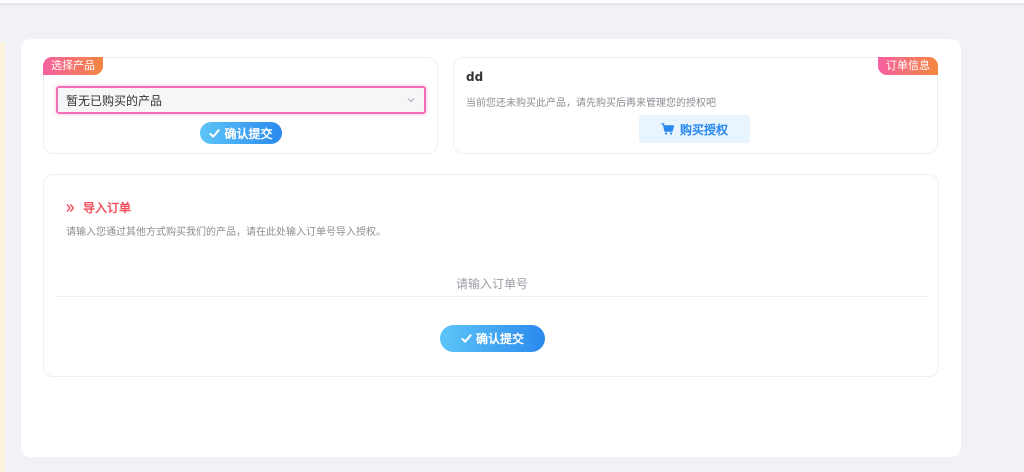 The height and width of the screenshot is (472, 1024). Describe the element at coordinates (248, 133) in the screenshot. I see `select-confirm-label: 确认提交` at that location.